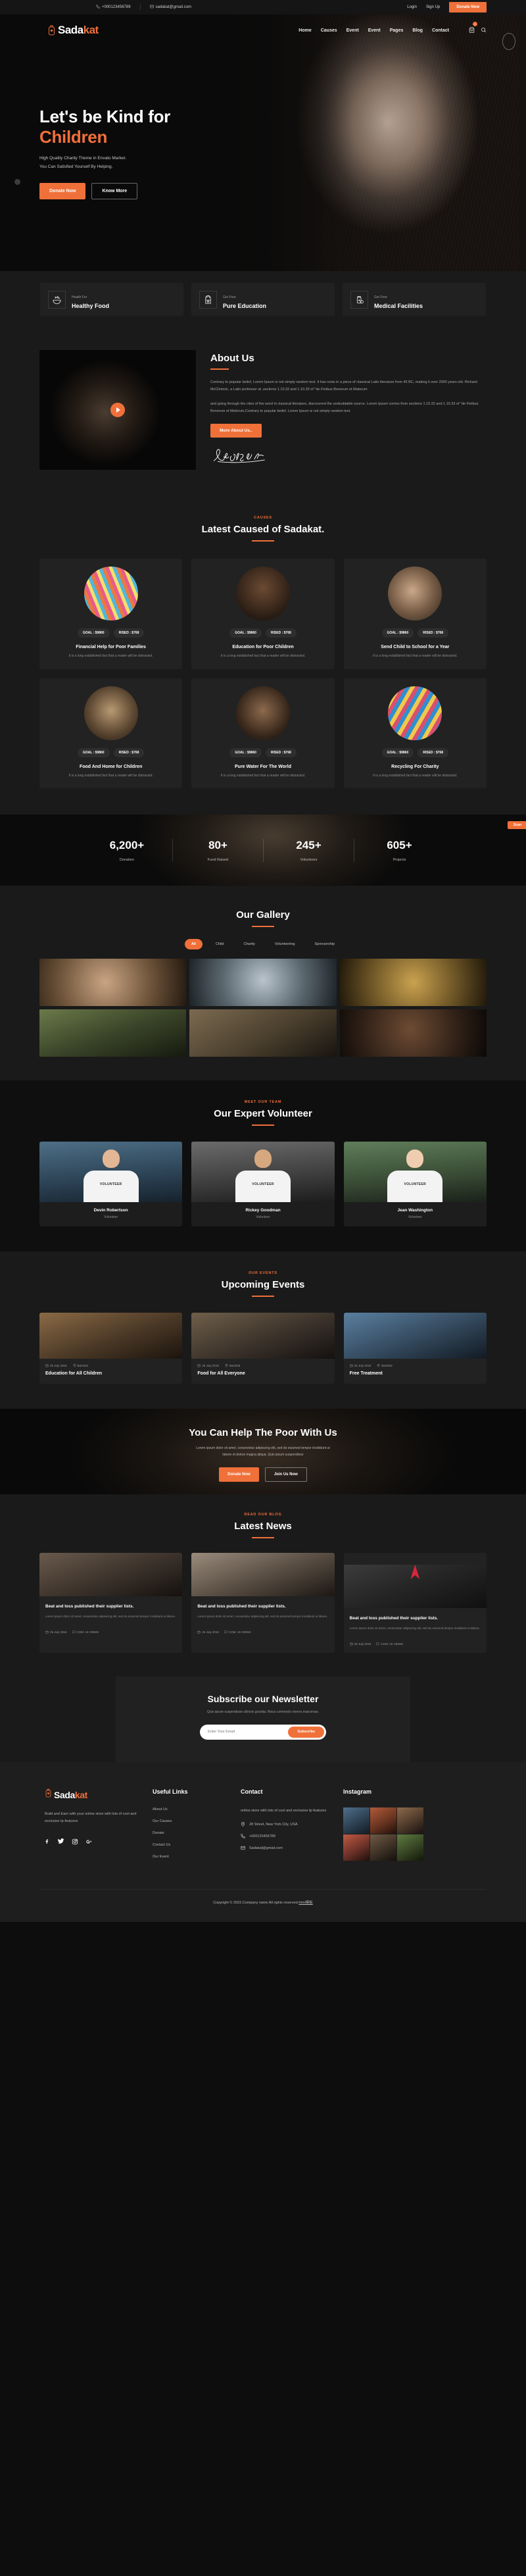  What do you see at coordinates (468, 7) in the screenshot?
I see `donate-now-top-button: Donate Now` at bounding box center [468, 7].